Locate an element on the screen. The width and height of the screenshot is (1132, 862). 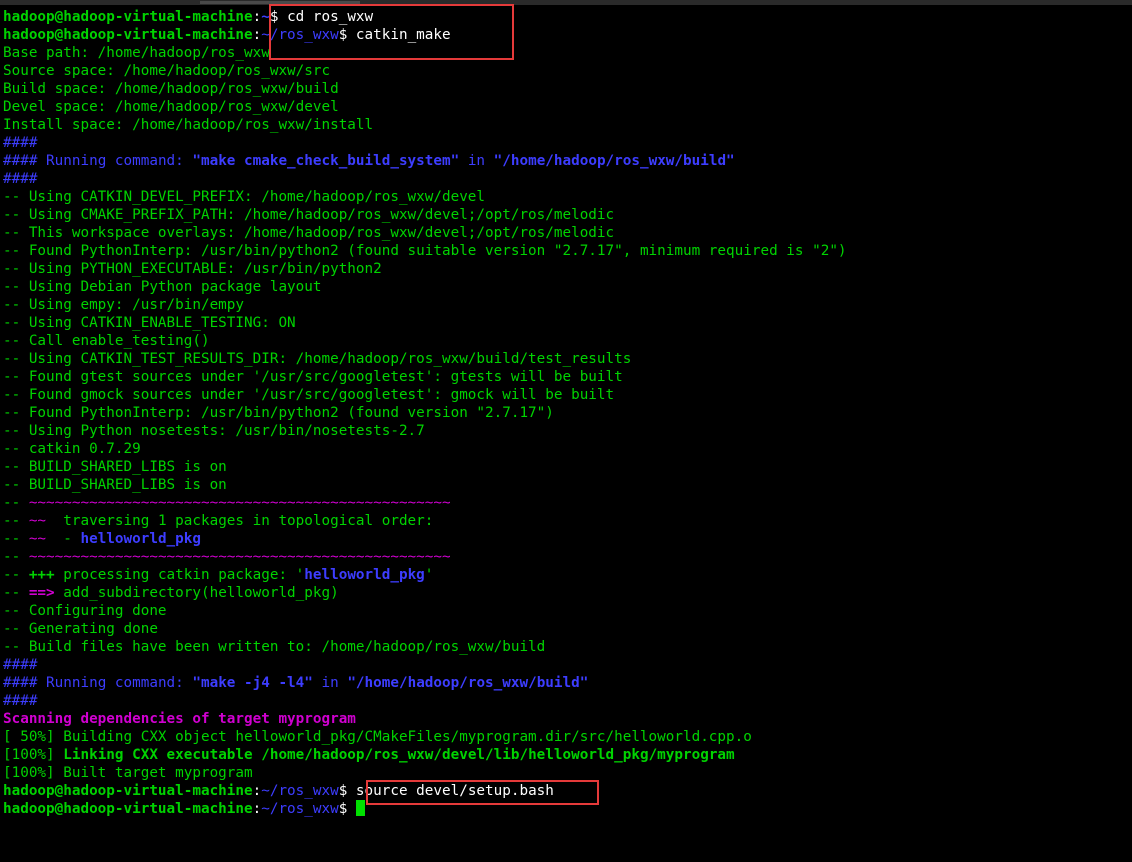
prompt-dir: ~ is located at coordinates (265, 17).